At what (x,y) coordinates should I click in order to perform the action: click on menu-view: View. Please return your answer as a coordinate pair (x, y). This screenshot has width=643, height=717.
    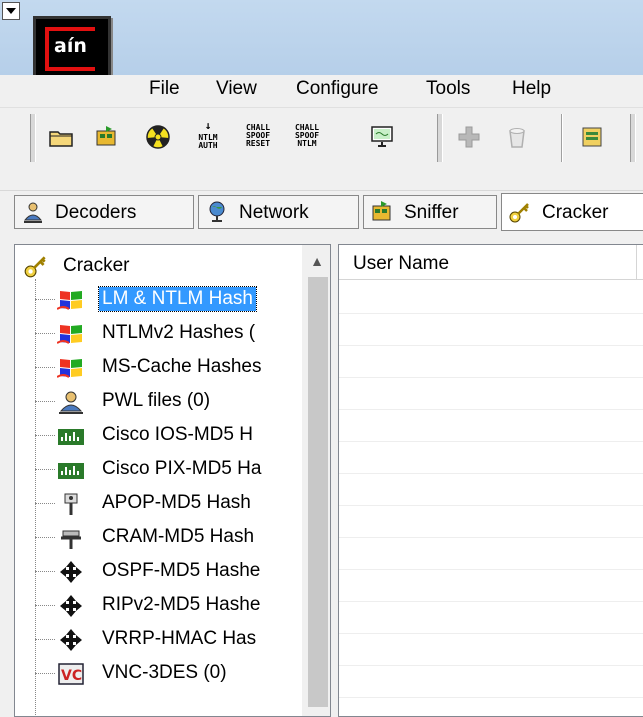
    Looking at the image, I should click on (236, 89).